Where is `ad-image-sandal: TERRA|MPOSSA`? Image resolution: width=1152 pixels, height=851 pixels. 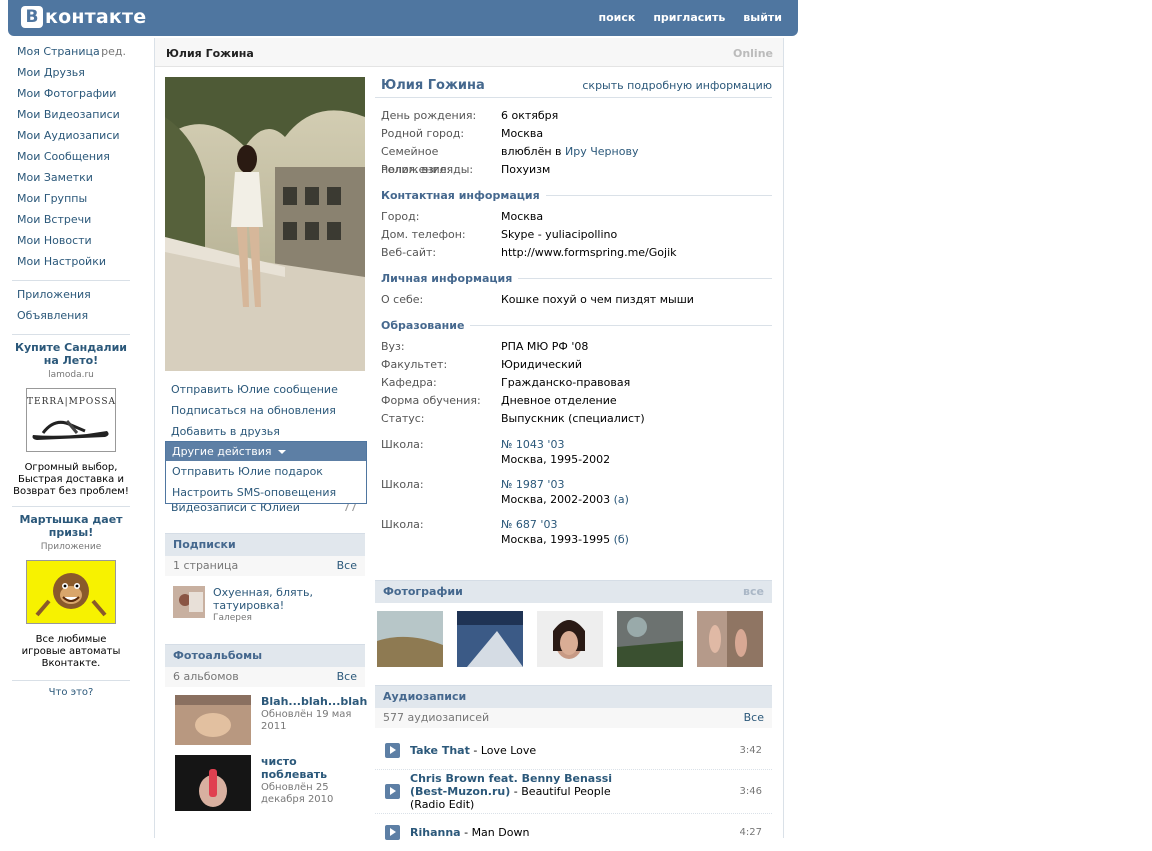 ad-image-sandal: TERRA|MPOSSA is located at coordinates (71, 420).